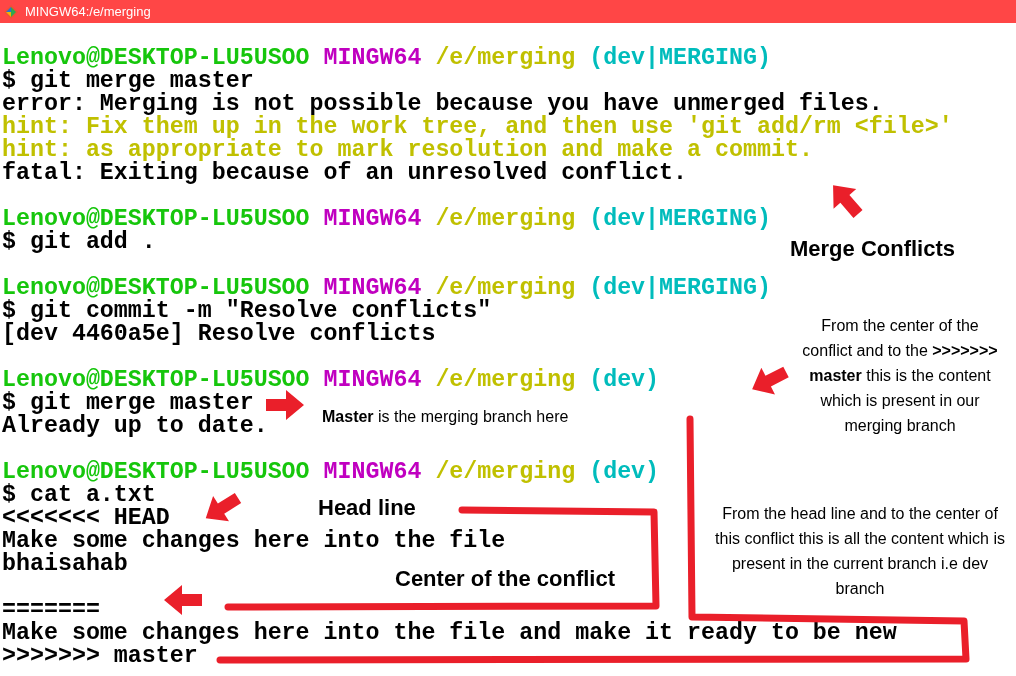  What do you see at coordinates (873, 248) in the screenshot?
I see `annotation-heading: Merge Conflicts` at bounding box center [873, 248].